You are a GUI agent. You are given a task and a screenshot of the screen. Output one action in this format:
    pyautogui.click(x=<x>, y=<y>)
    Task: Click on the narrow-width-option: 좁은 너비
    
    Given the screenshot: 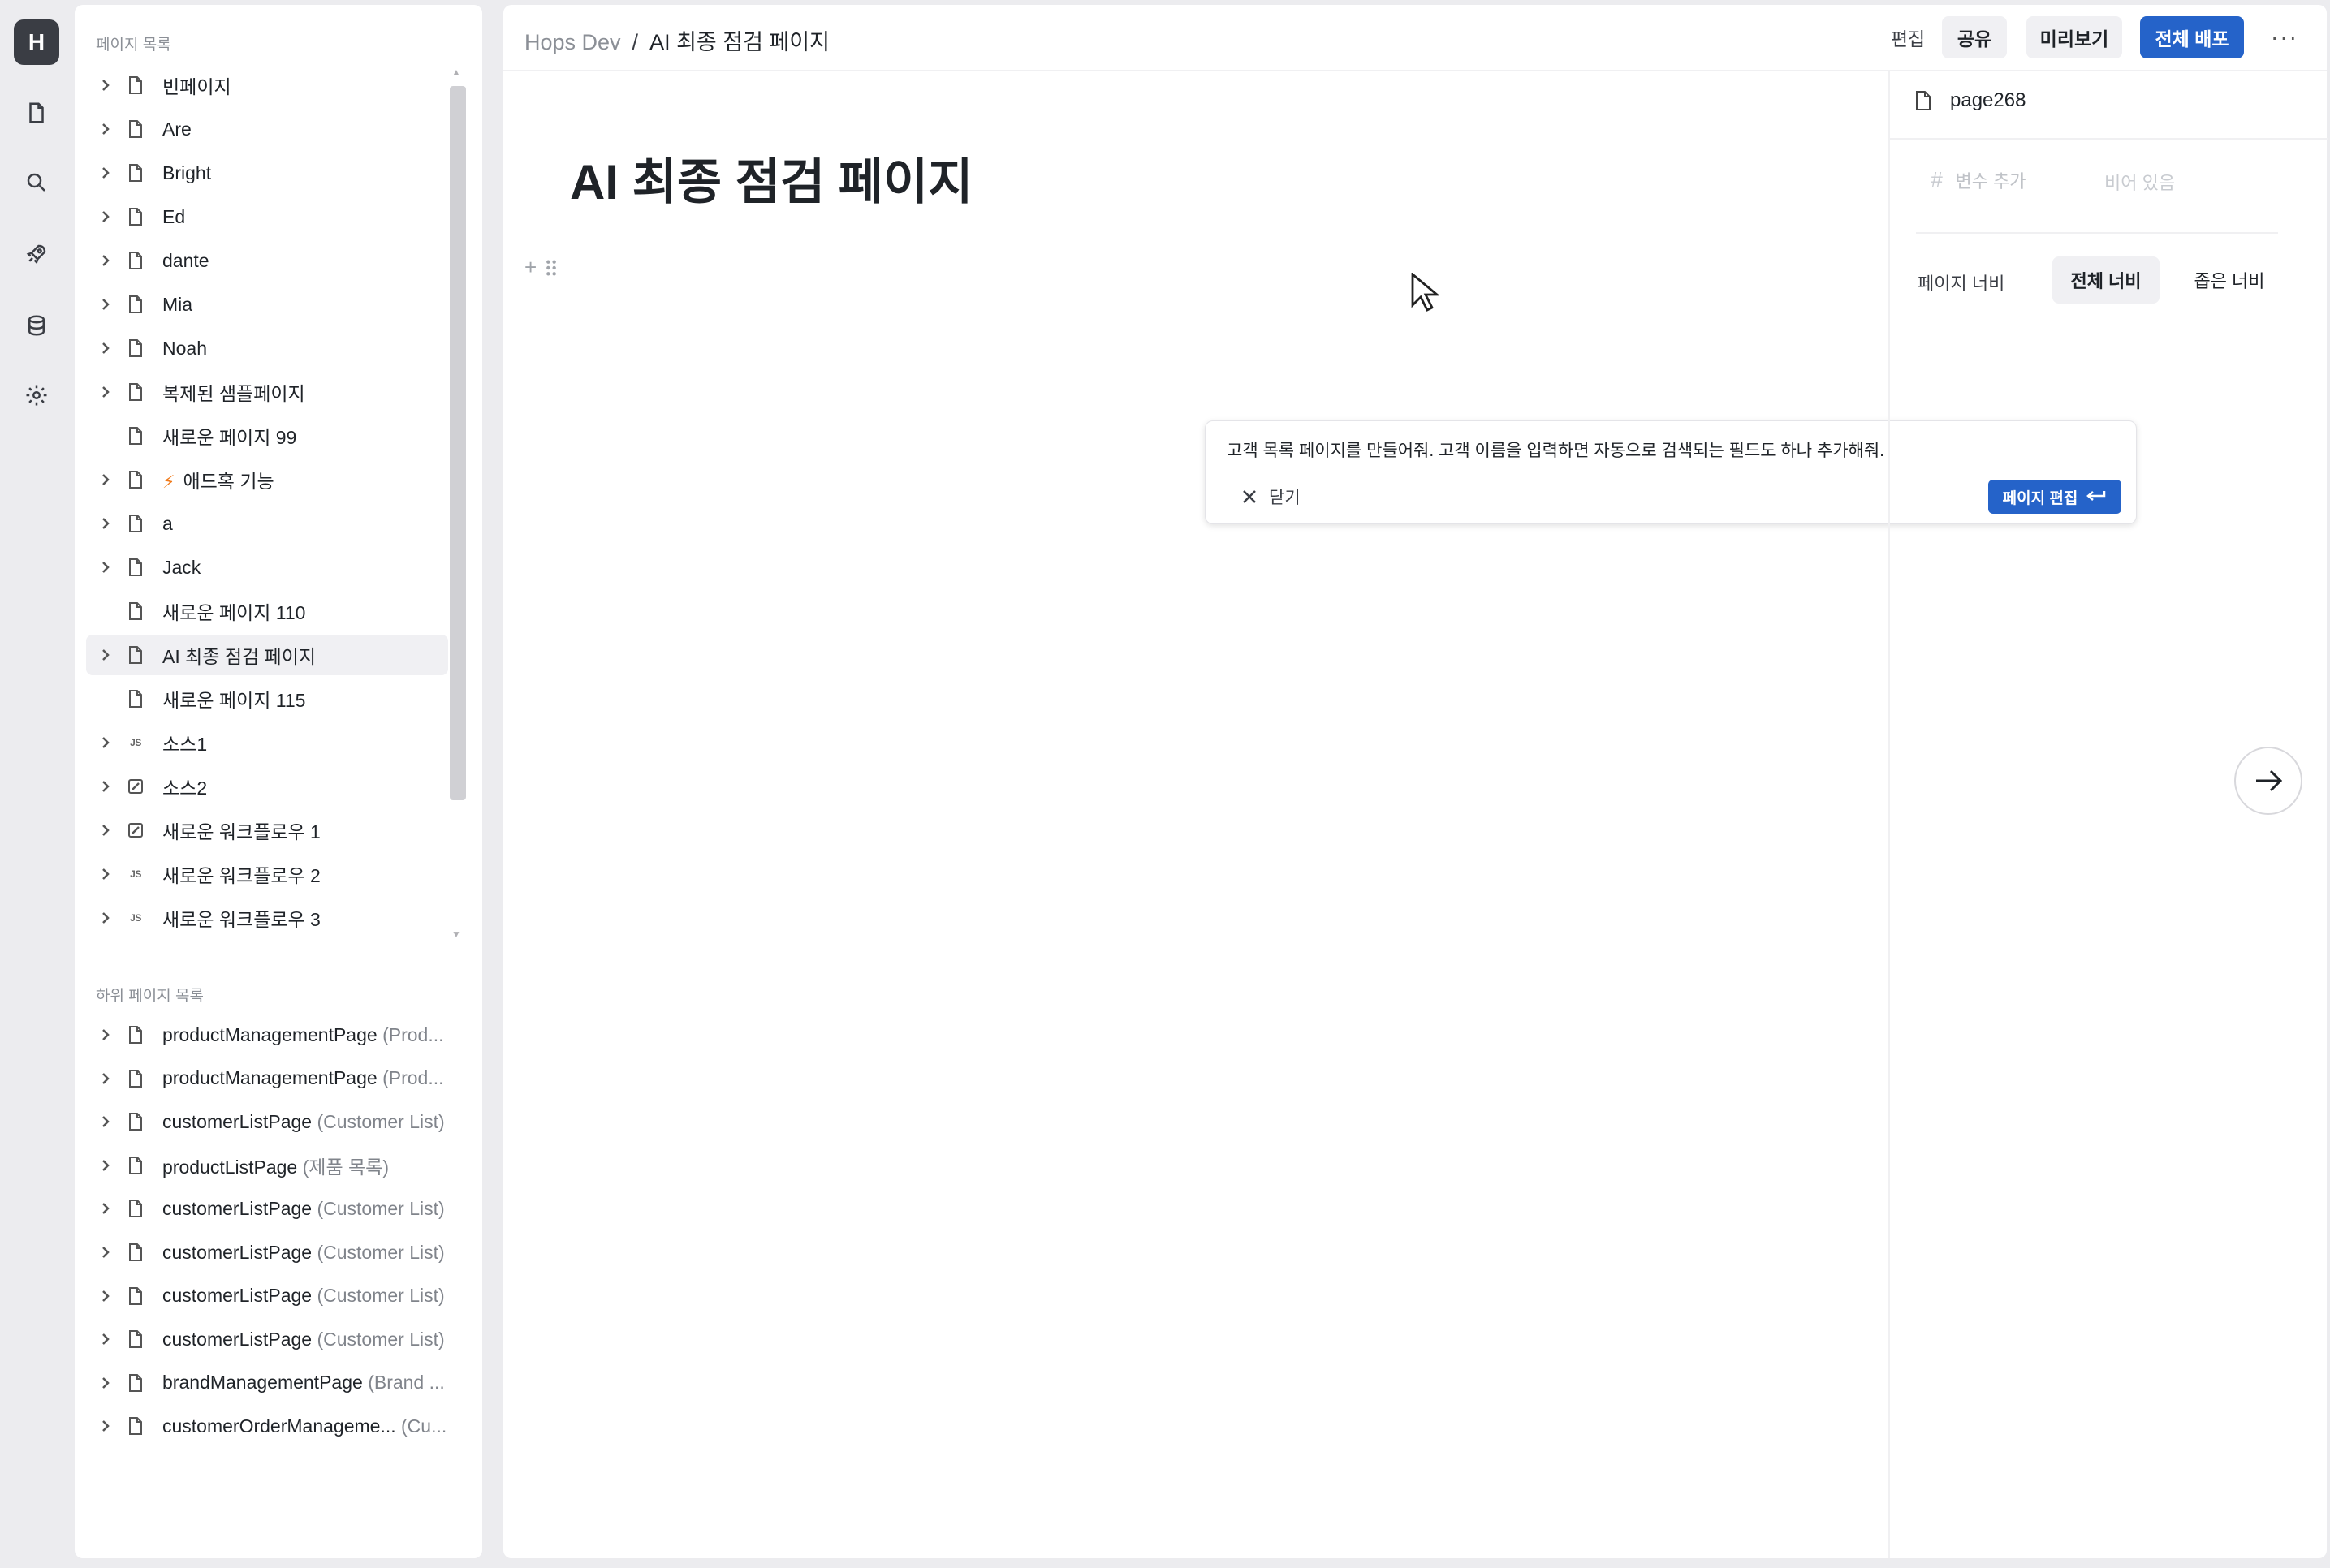 What is the action you would take?
    pyautogui.click(x=2229, y=280)
    